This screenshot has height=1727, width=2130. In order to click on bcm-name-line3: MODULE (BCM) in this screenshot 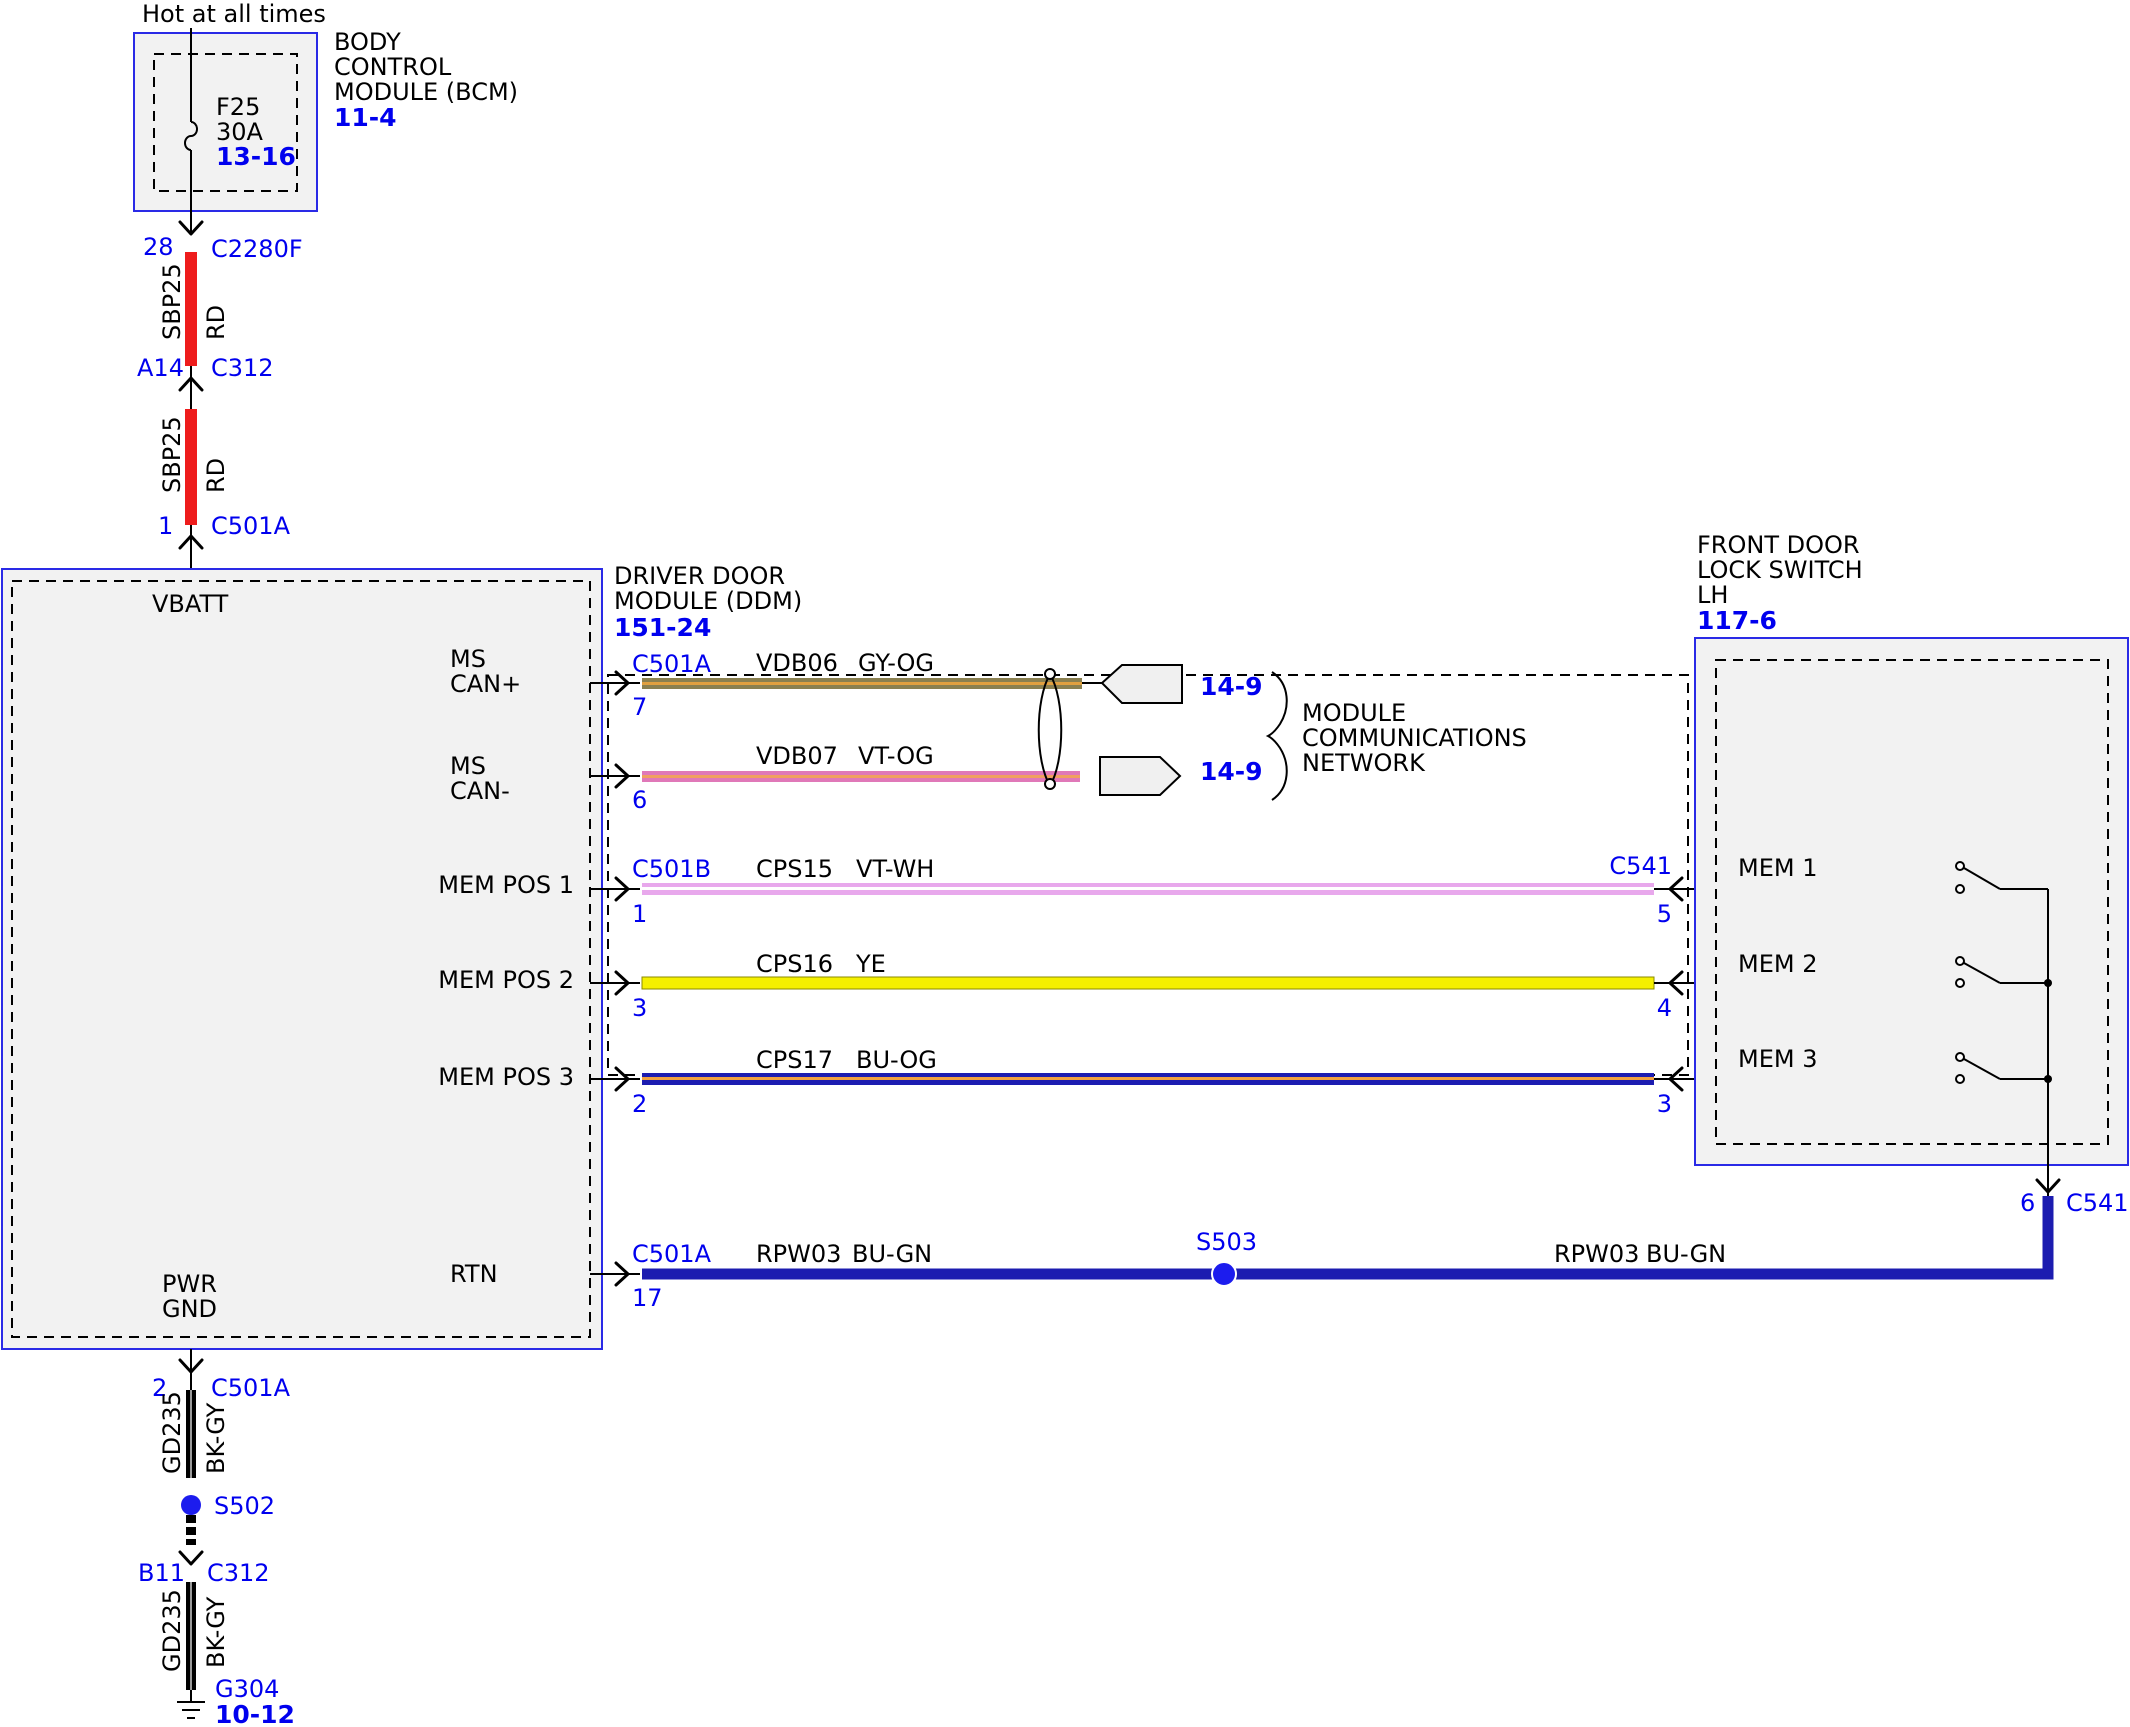, I will do `click(426, 92)`.